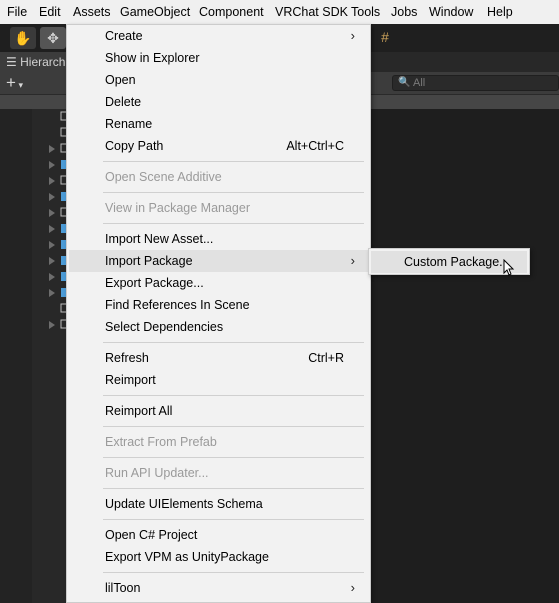 This screenshot has width=559, height=603. What do you see at coordinates (218, 261) in the screenshot?
I see `menu-item-import-package: Import Package ›` at bounding box center [218, 261].